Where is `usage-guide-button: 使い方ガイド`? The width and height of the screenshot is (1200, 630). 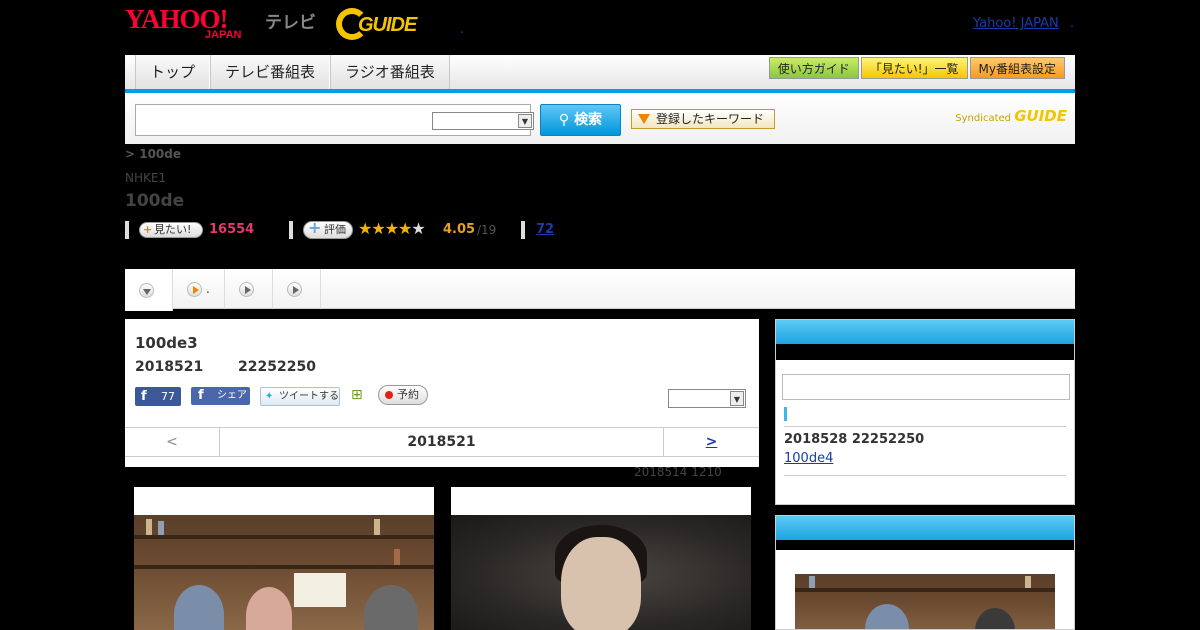 usage-guide-button: 使い方ガイド is located at coordinates (813, 68).